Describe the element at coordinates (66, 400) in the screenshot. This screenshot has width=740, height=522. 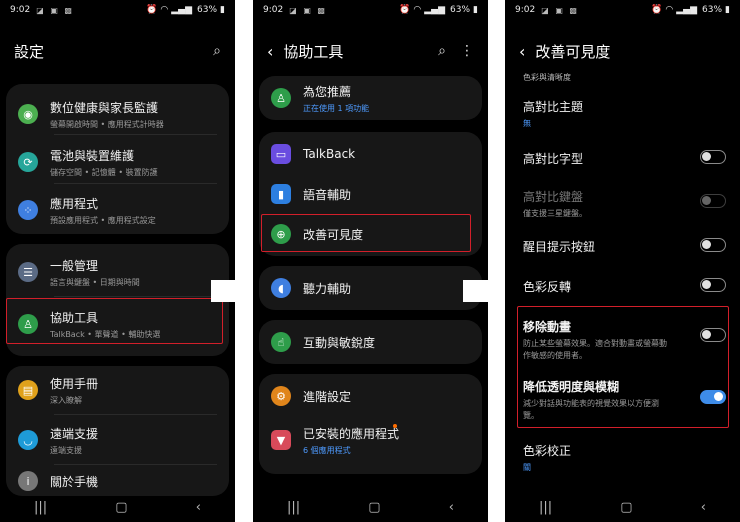
I see `item-sub: 深入瞭解` at that location.